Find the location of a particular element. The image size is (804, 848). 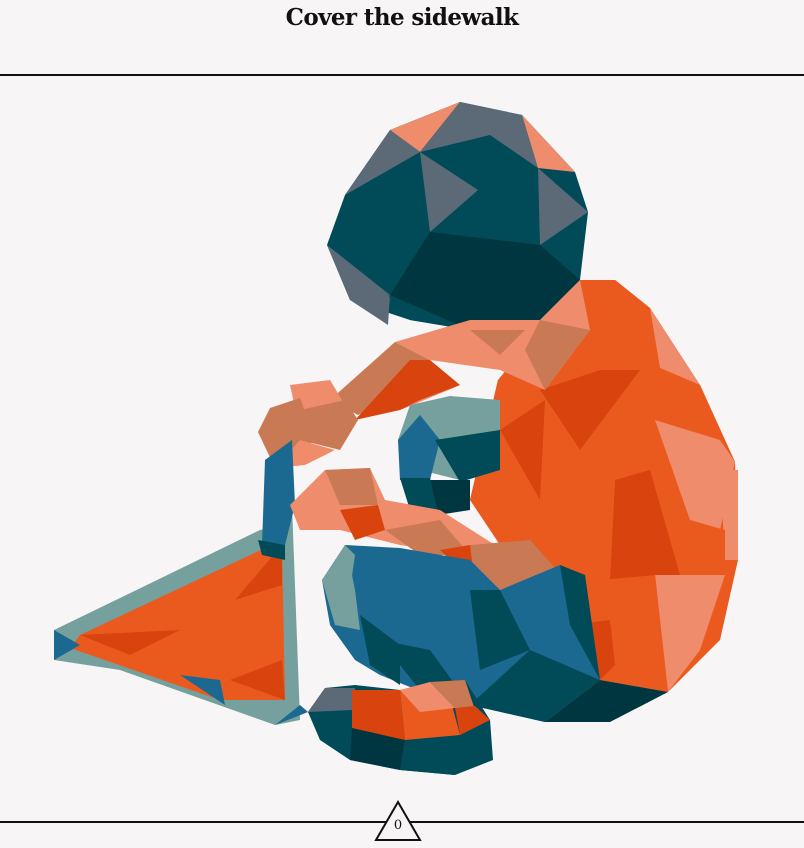

page-indicator: 0 is located at coordinates (398, 821).